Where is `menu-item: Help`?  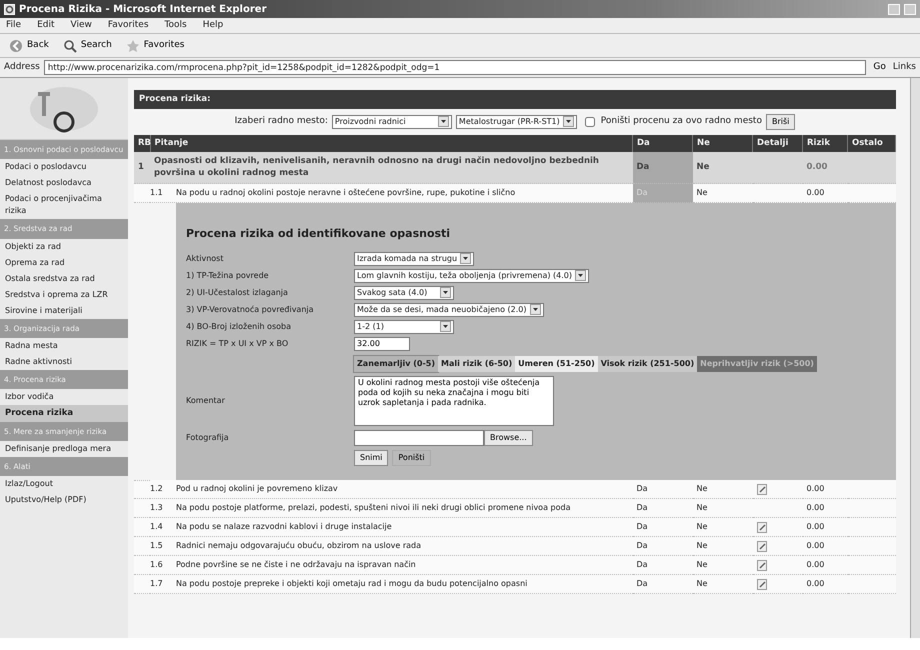 menu-item: Help is located at coordinates (213, 25).